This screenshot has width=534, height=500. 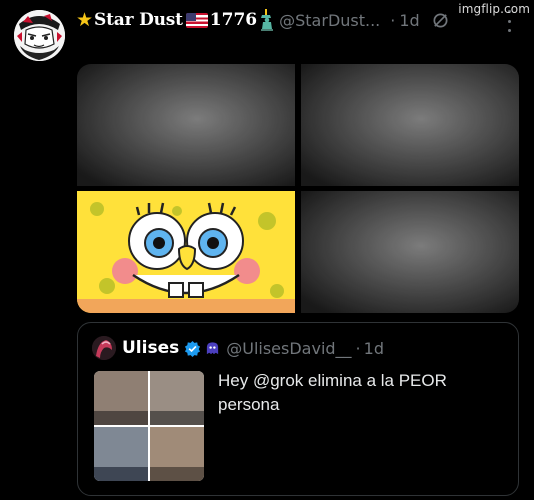 I want to click on quoted-timestamp: 1d, so click(x=374, y=348).